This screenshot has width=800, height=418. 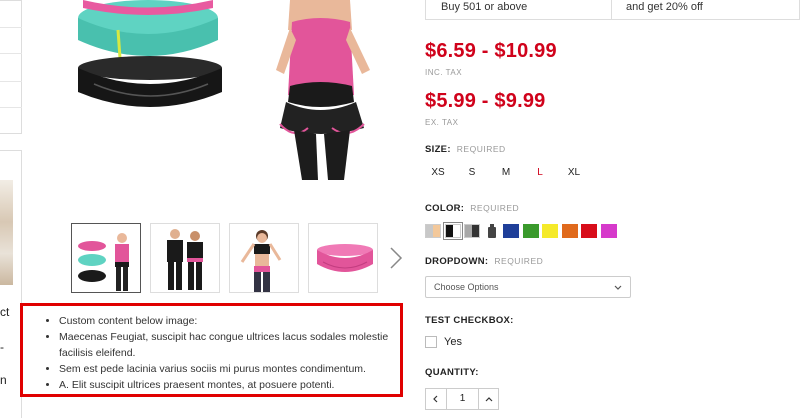 I want to click on sidebar-product-name: ct, so click(x=4, y=312).